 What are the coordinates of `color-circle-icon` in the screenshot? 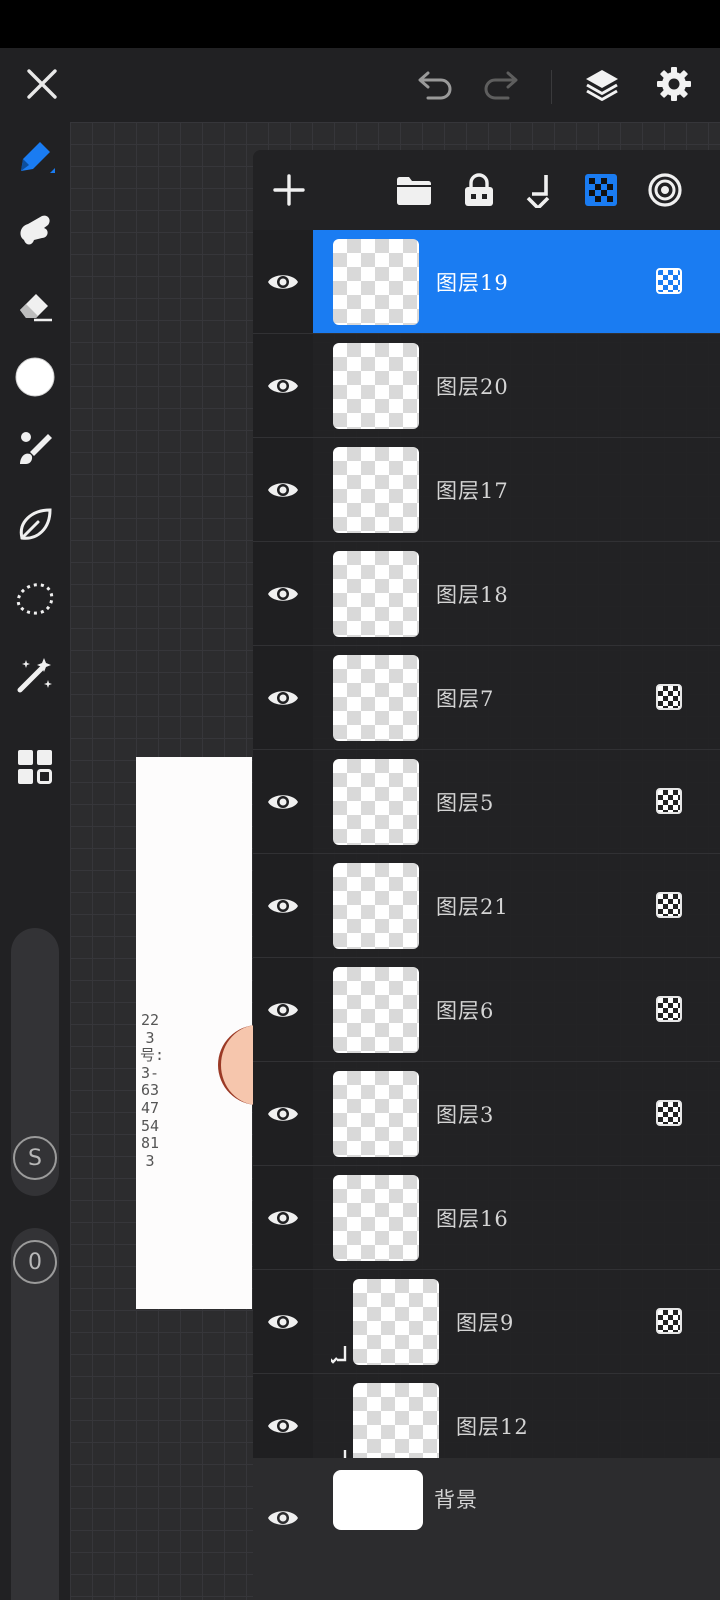 It's located at (35, 377).